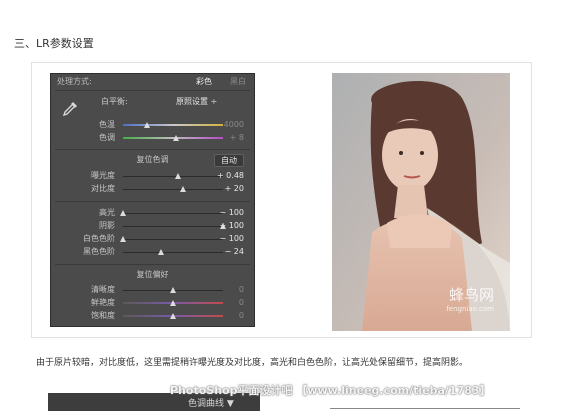  What do you see at coordinates (229, 290) in the screenshot?
I see `clarity-value: 0` at bounding box center [229, 290].